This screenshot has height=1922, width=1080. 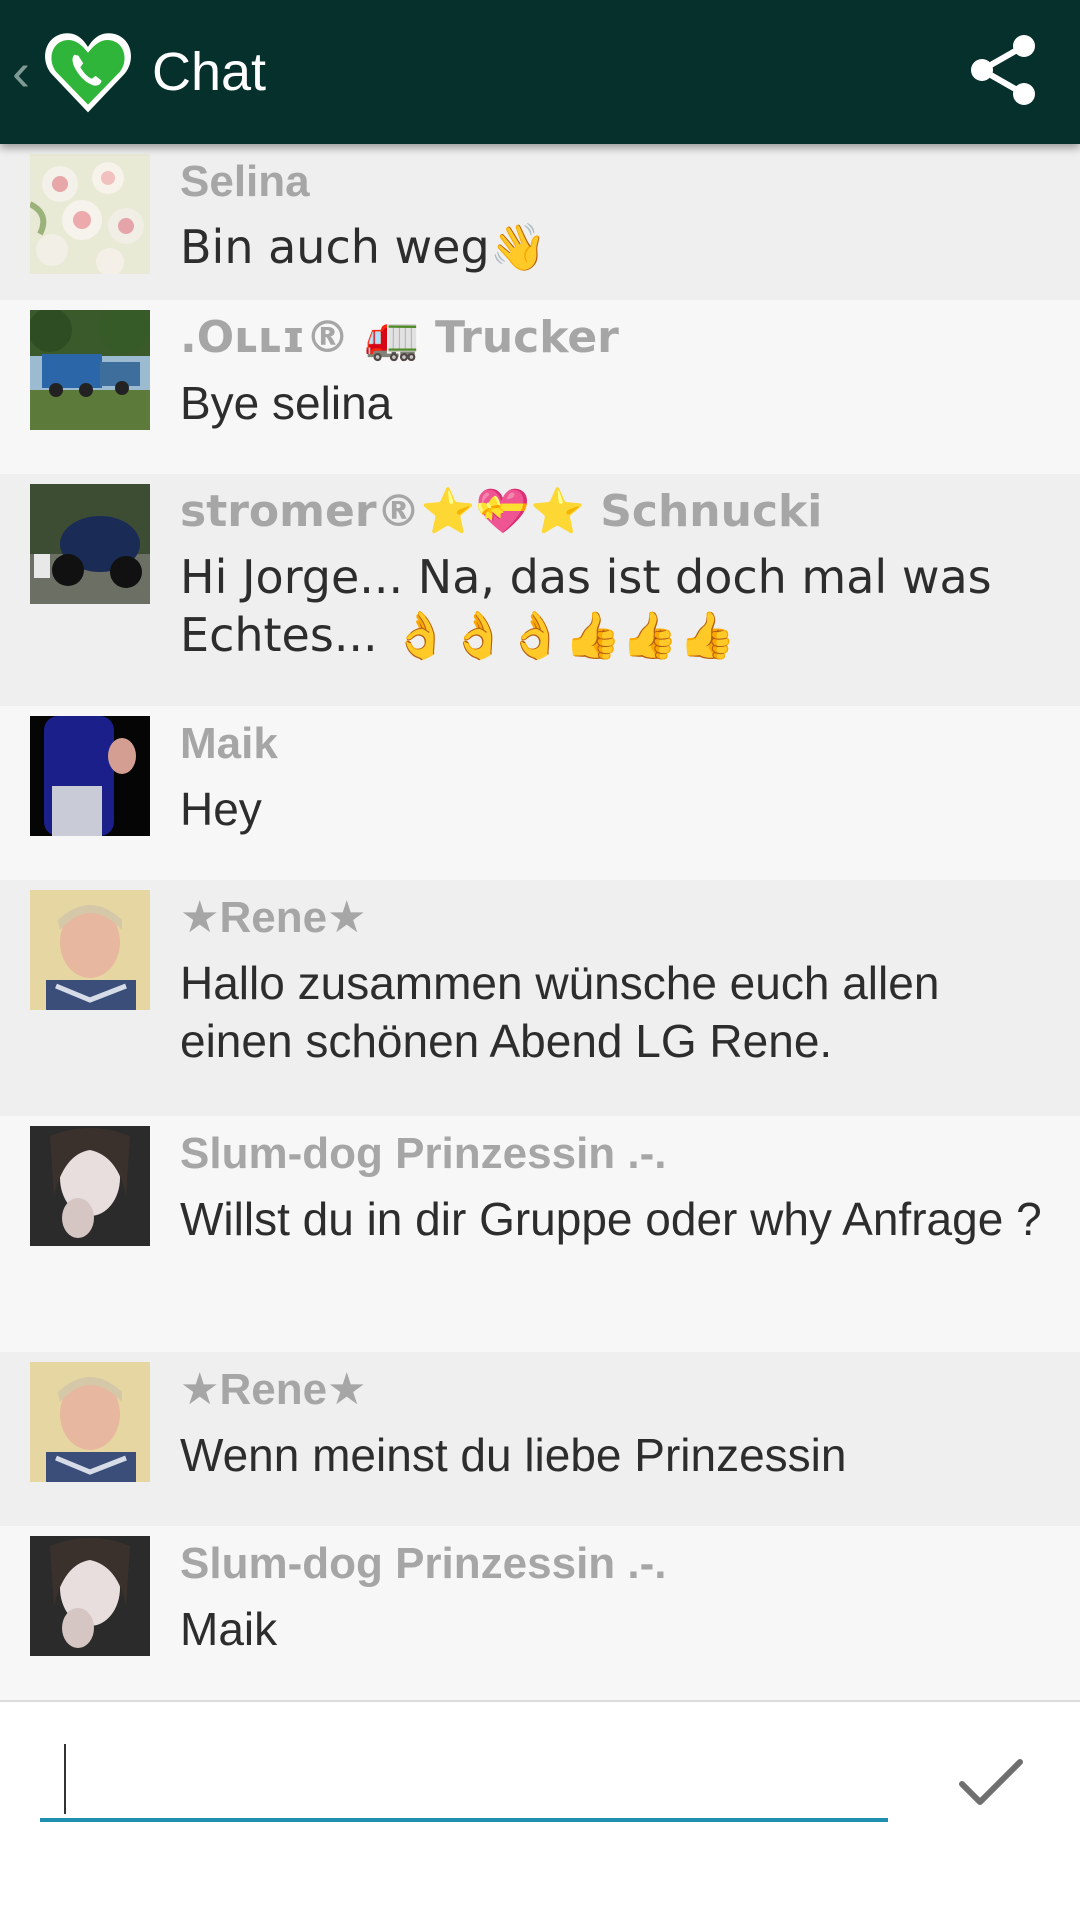 I want to click on heart-phone-logo, so click(x=88, y=72).